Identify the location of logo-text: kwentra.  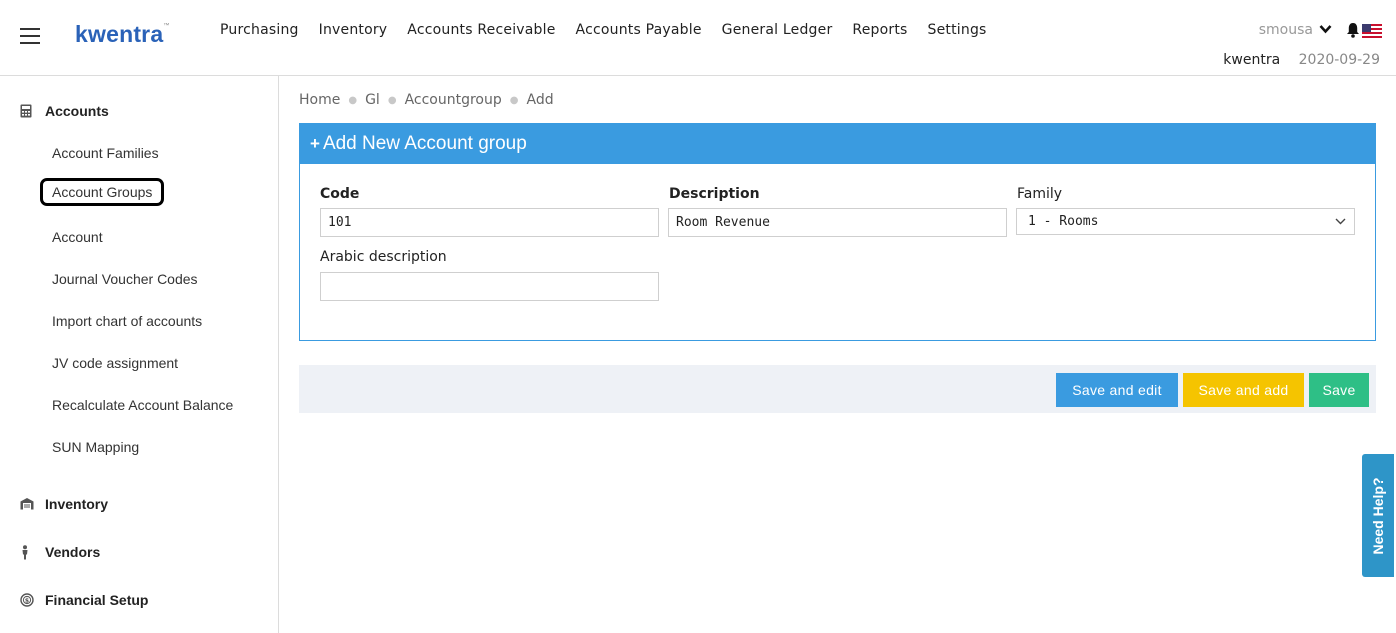
(119, 34).